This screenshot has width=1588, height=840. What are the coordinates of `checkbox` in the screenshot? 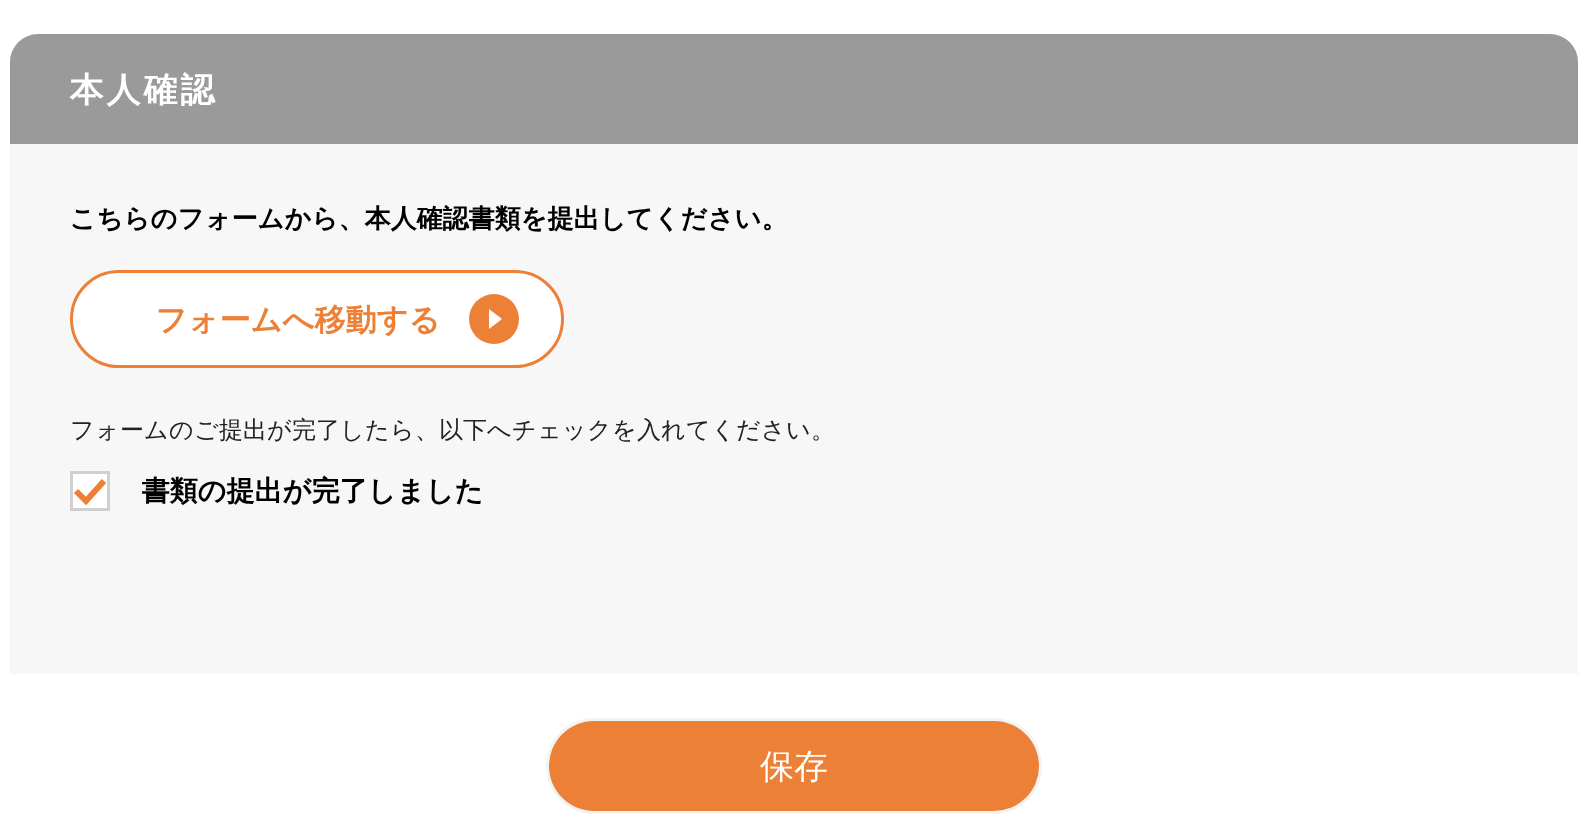 It's located at (90, 491).